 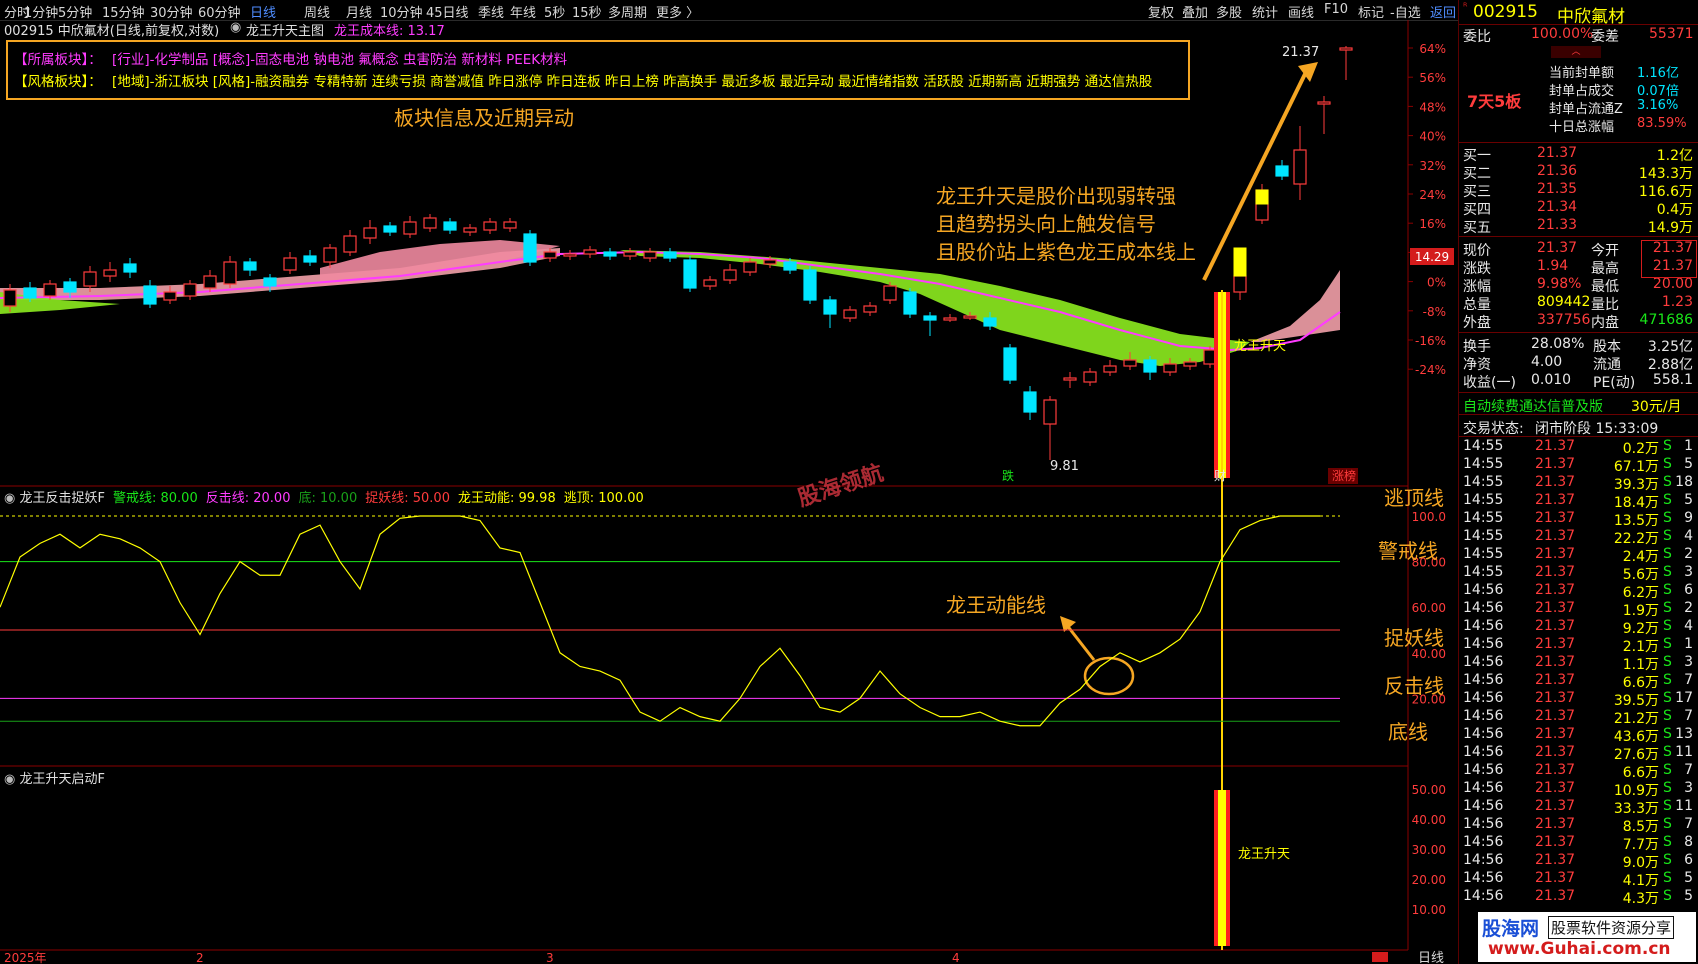 I want to click on collapse-toggle-icon: ︿, so click(x=1576, y=52).